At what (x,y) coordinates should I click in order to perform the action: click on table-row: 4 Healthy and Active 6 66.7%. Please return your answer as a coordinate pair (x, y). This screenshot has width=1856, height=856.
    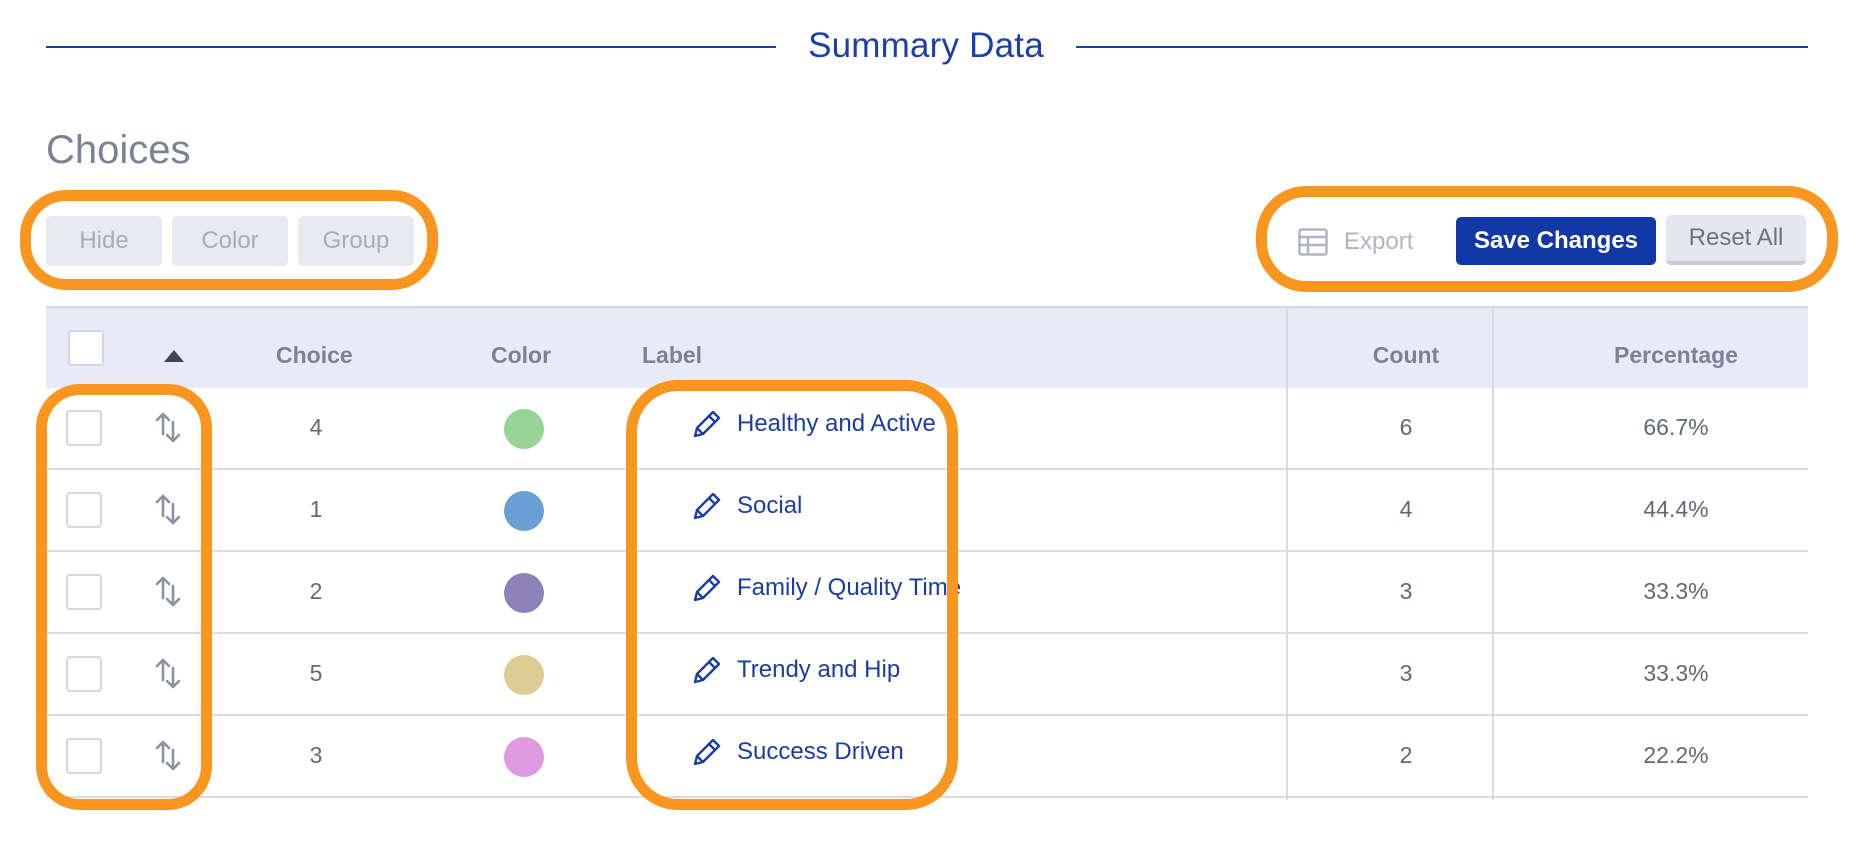
    Looking at the image, I should click on (927, 429).